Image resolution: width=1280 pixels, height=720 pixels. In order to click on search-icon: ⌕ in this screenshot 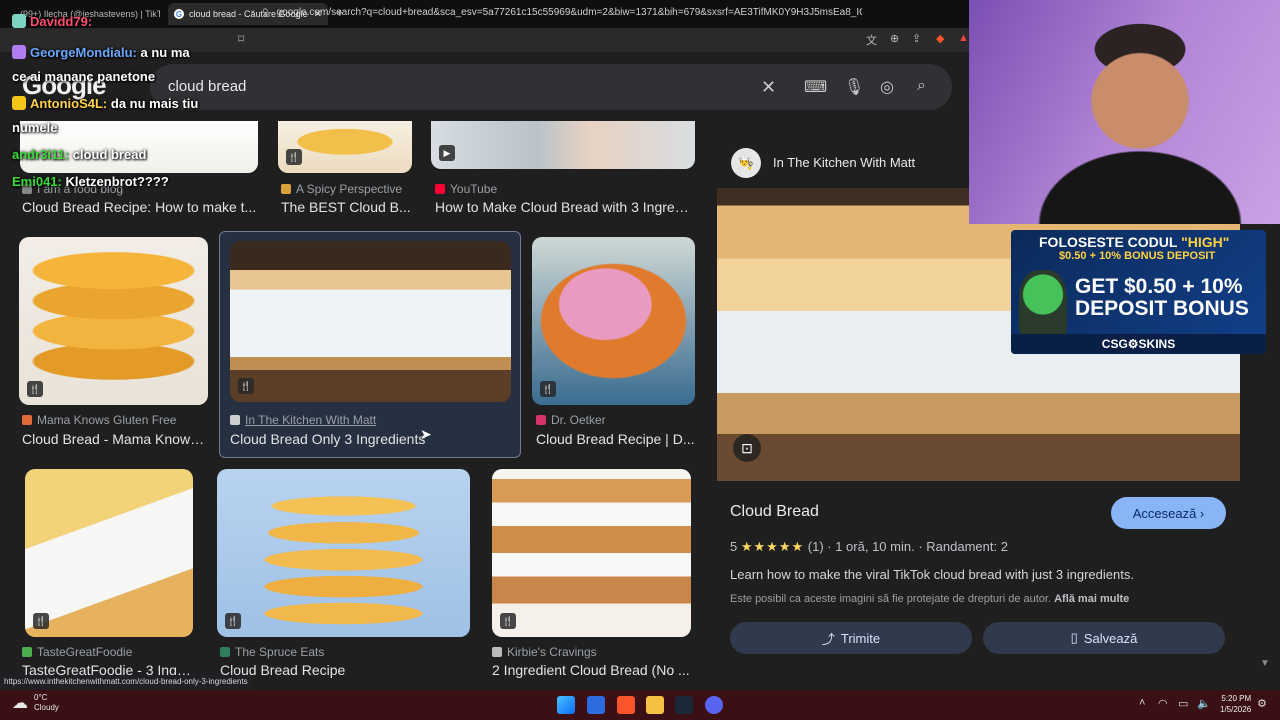, I will do `click(921, 86)`.